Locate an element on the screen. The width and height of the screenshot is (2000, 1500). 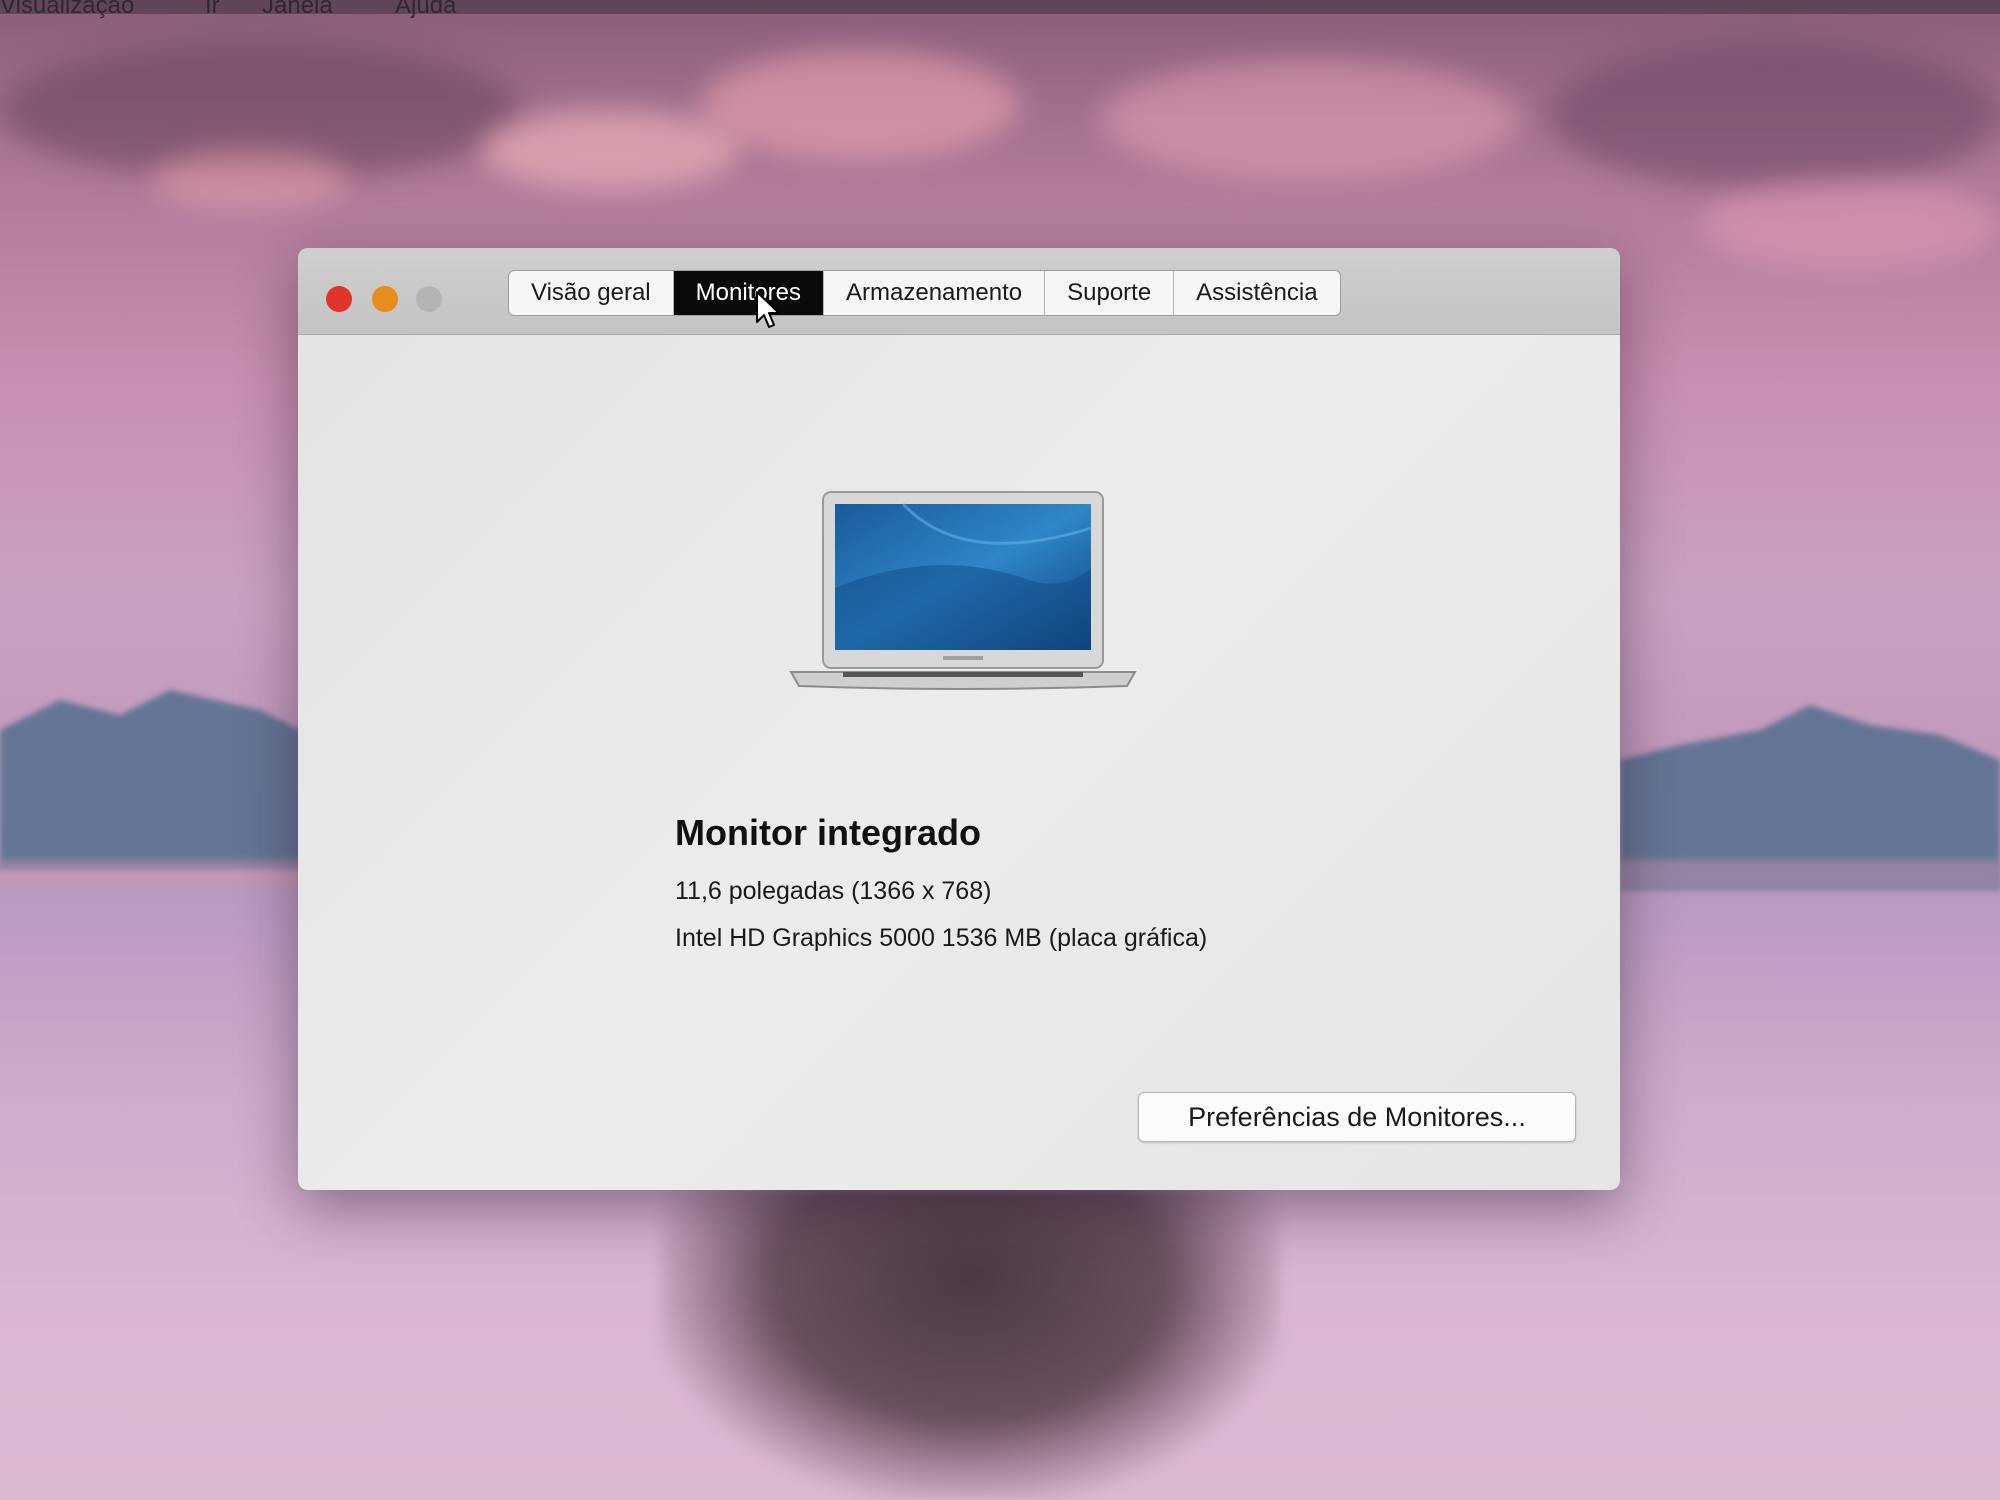
macbook-air-icon is located at coordinates (963, 590).